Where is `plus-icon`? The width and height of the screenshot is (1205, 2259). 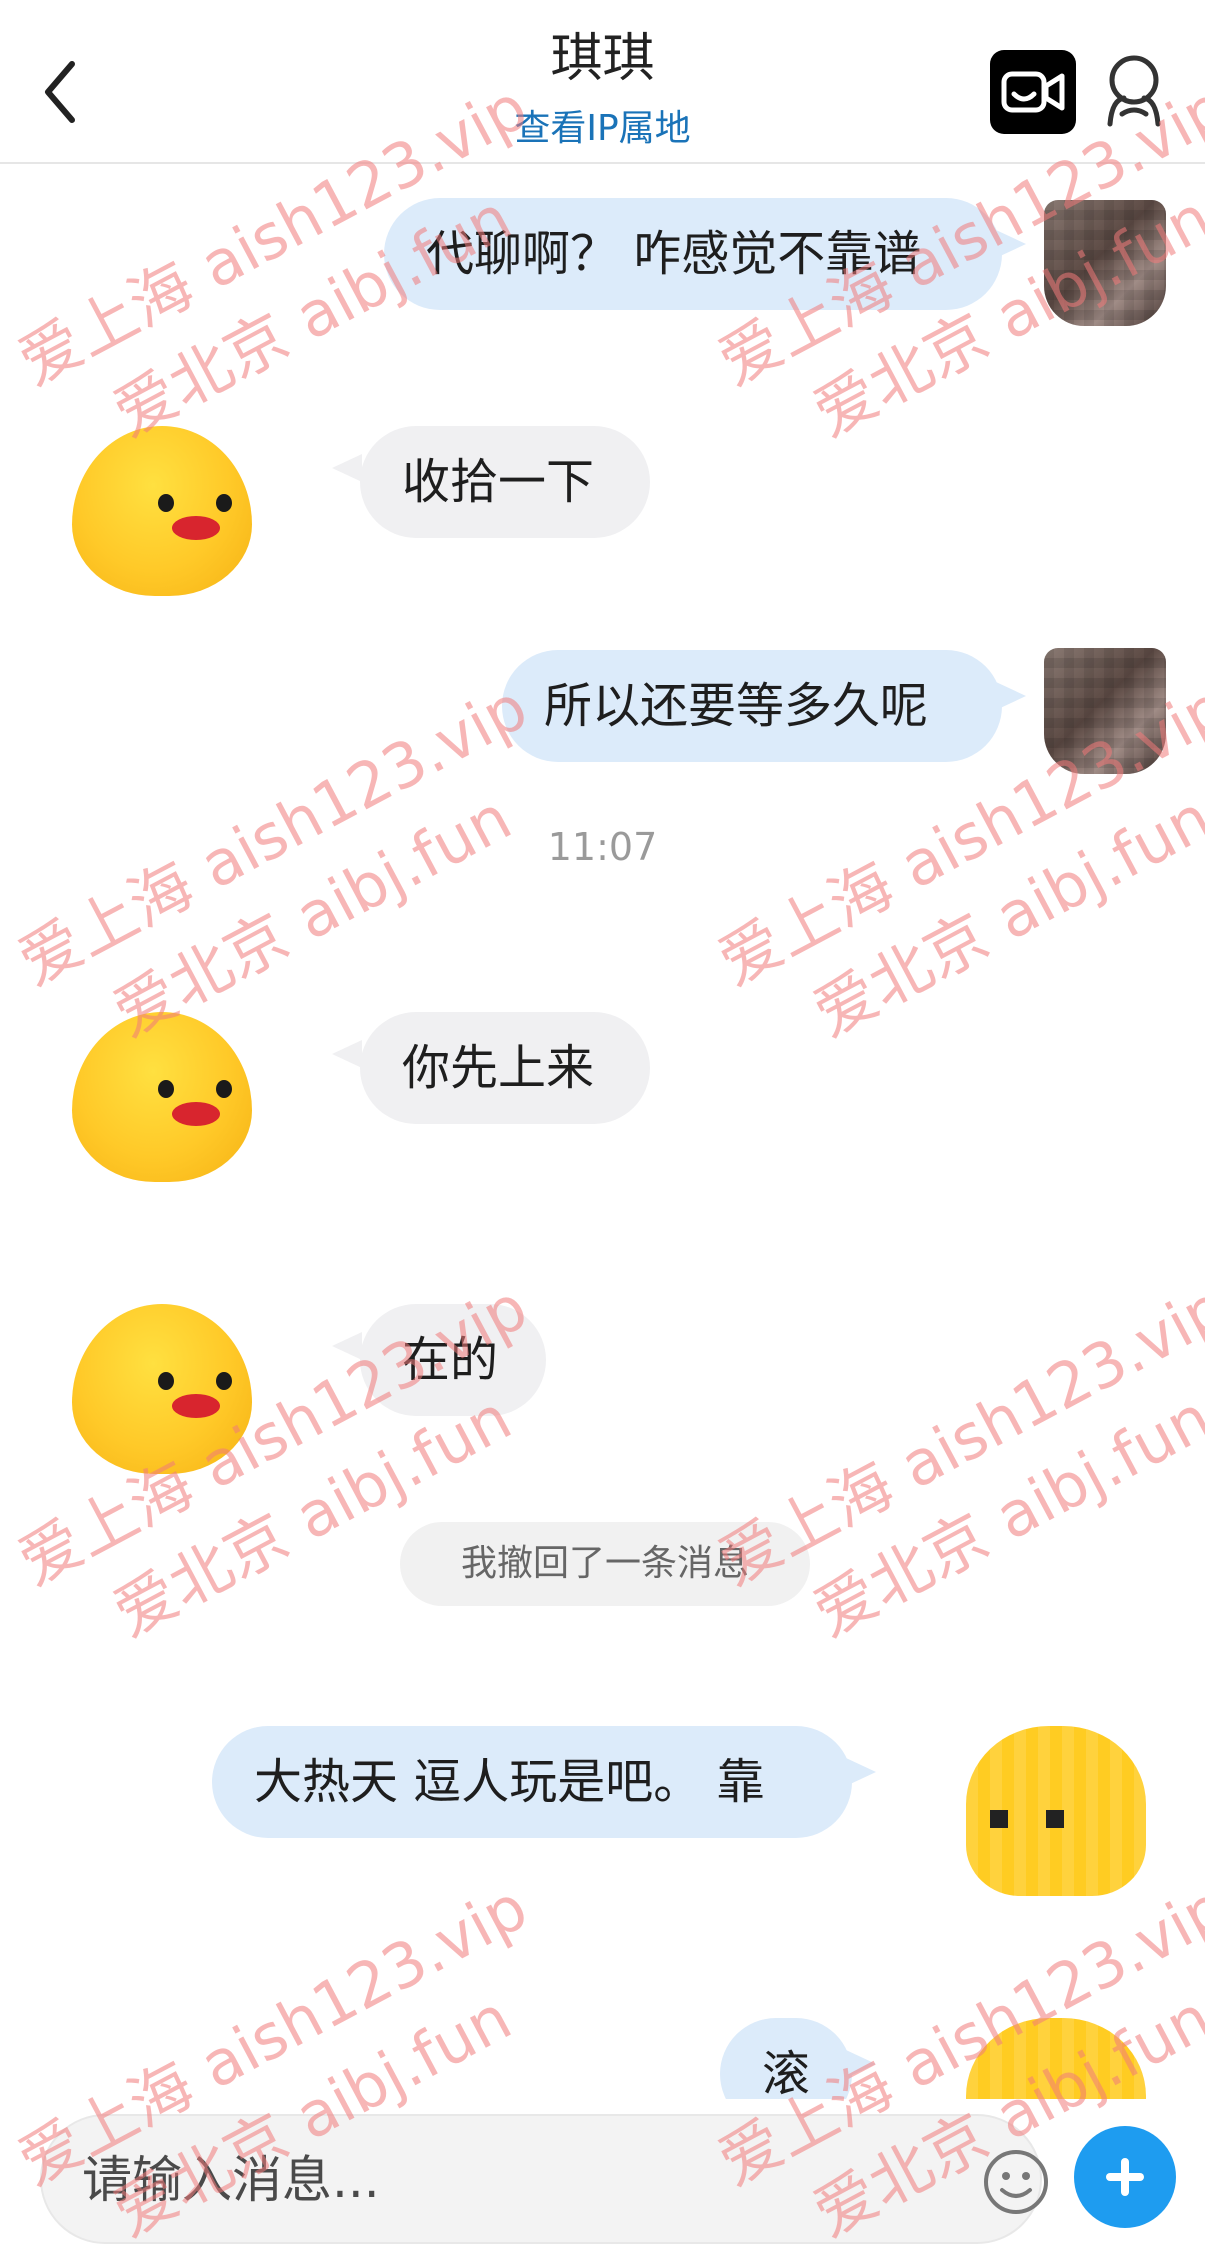 plus-icon is located at coordinates (1125, 2177).